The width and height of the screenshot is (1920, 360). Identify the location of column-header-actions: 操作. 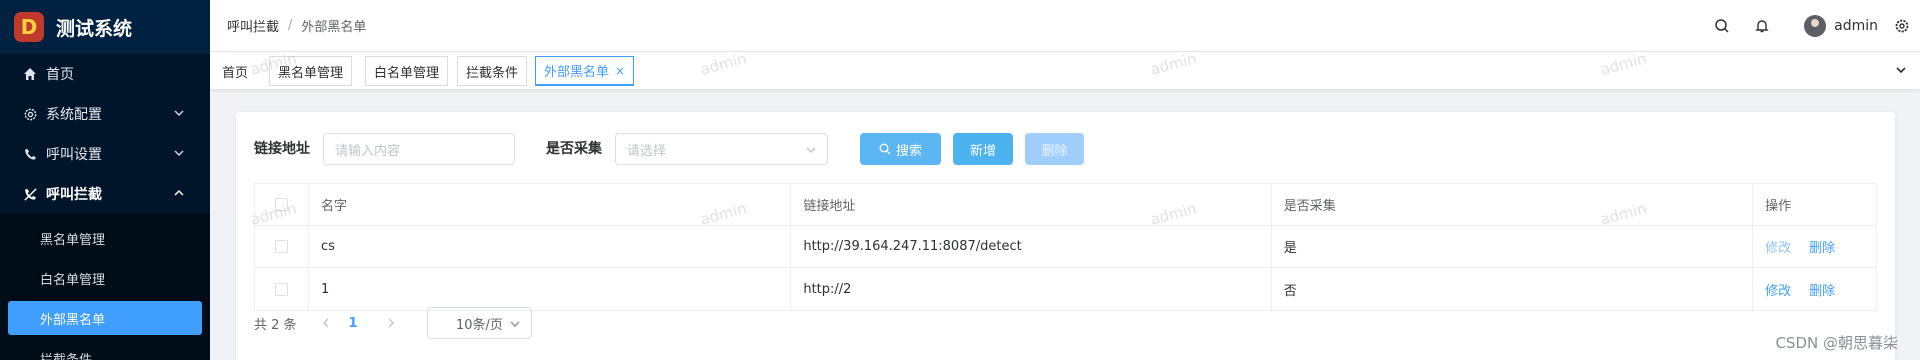
(1778, 206).